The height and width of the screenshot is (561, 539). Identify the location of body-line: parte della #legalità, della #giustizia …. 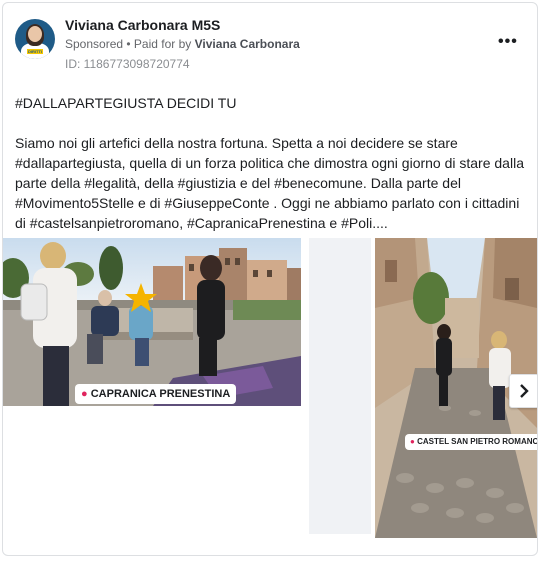
(238, 183).